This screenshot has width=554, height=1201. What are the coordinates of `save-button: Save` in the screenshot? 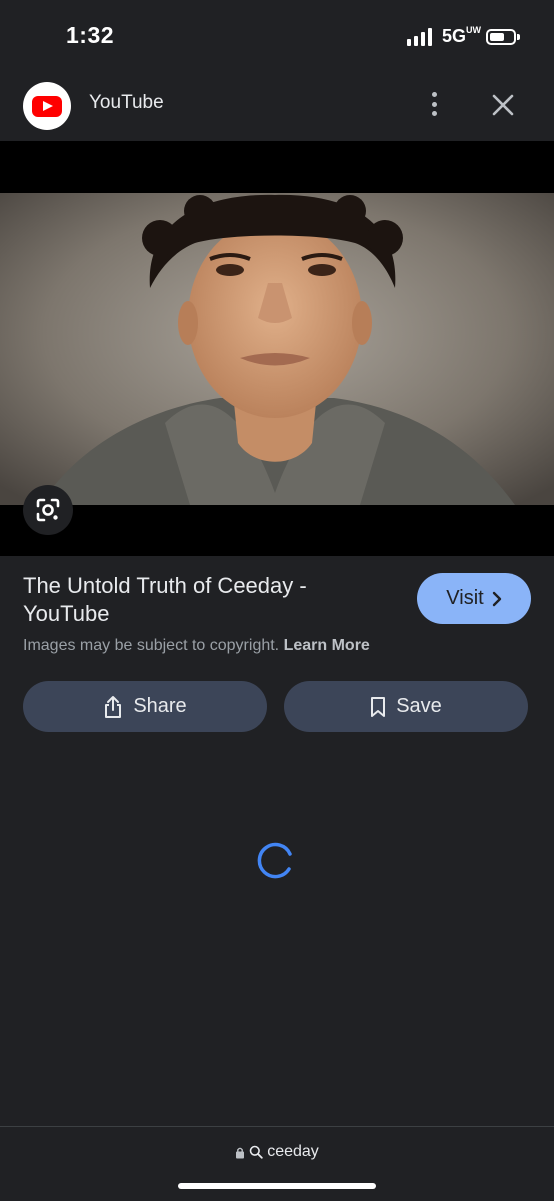 It's located at (406, 706).